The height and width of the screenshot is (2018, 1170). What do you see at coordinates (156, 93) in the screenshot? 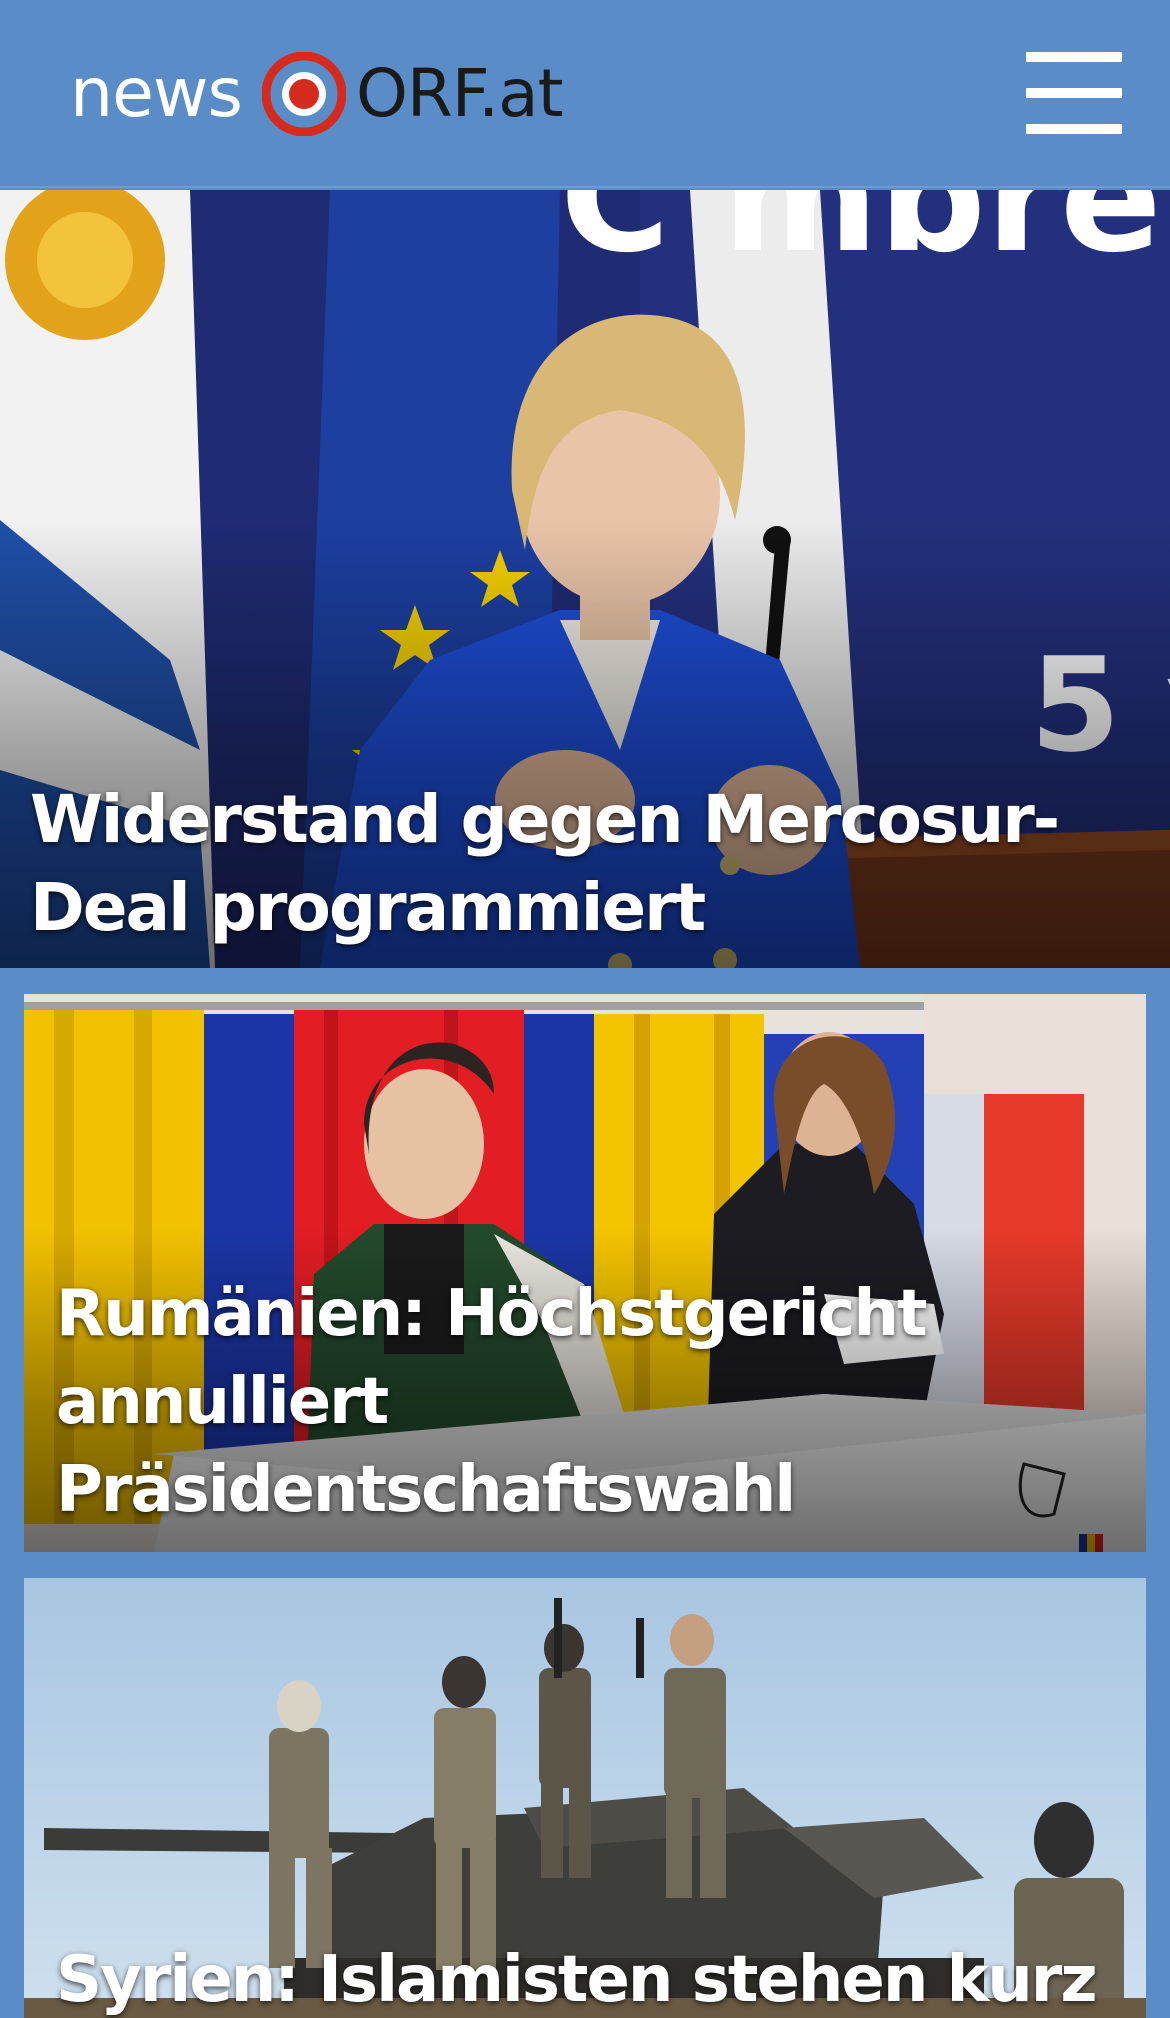
I see `logo-news-text: news` at bounding box center [156, 93].